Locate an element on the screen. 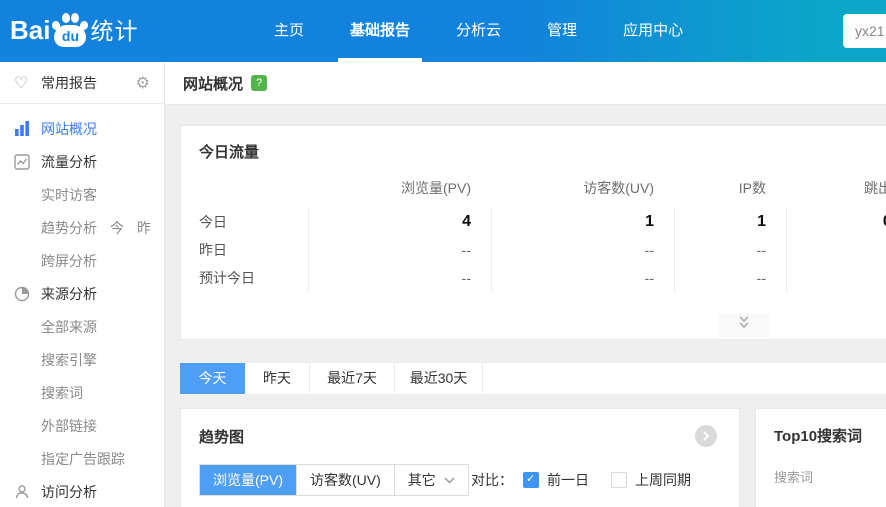 This screenshot has width=886, height=507. sidebar-item-label: 外部链接 is located at coordinates (69, 425).